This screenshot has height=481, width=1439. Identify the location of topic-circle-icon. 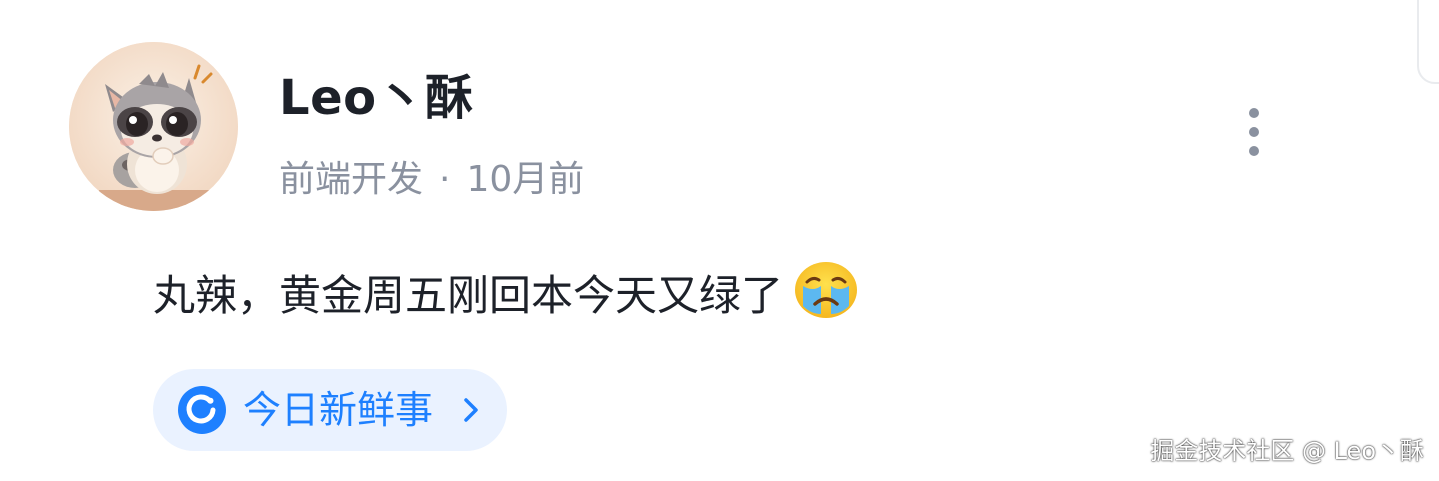
(202, 410).